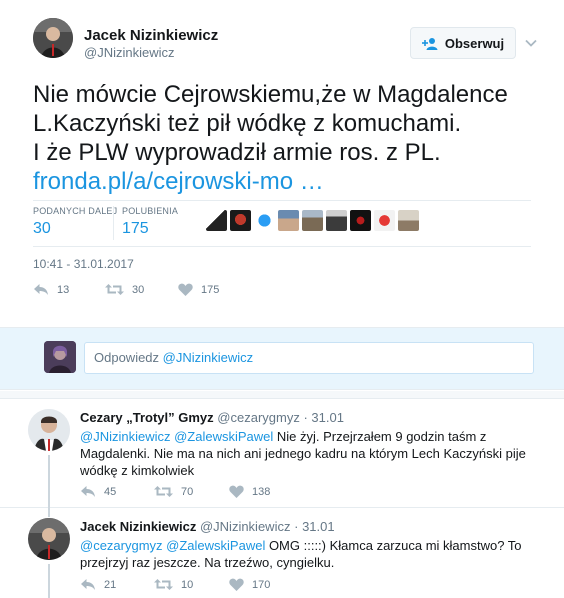 The image size is (564, 598). Describe the element at coordinates (249, 491) in the screenshot. I see `like-button: 138` at that location.